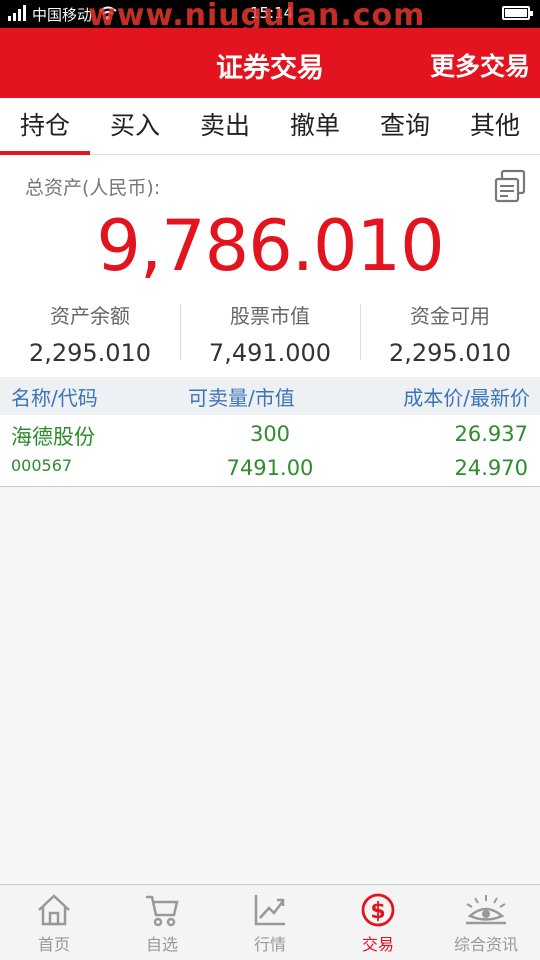 The height and width of the screenshot is (960, 540). Describe the element at coordinates (17, 13) in the screenshot. I see `signal-icon` at that location.